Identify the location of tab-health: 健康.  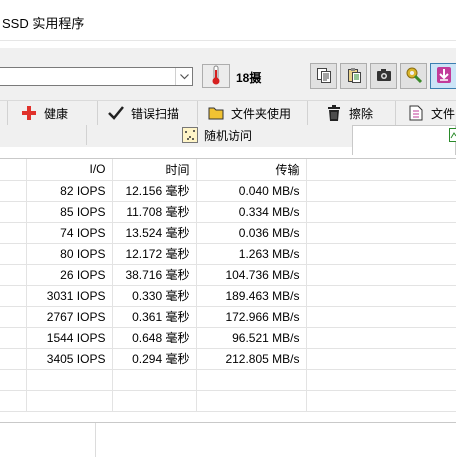
(53, 113).